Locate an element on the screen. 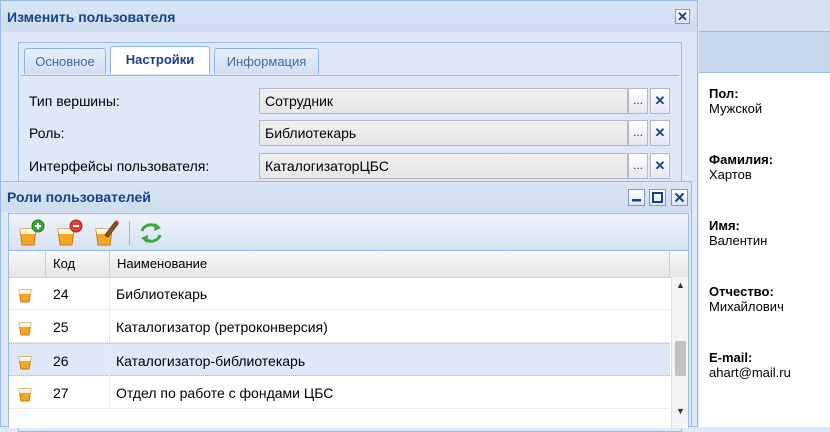 This screenshot has height=432, width=830. node-type-clear-icon: ✕ is located at coordinates (660, 101).